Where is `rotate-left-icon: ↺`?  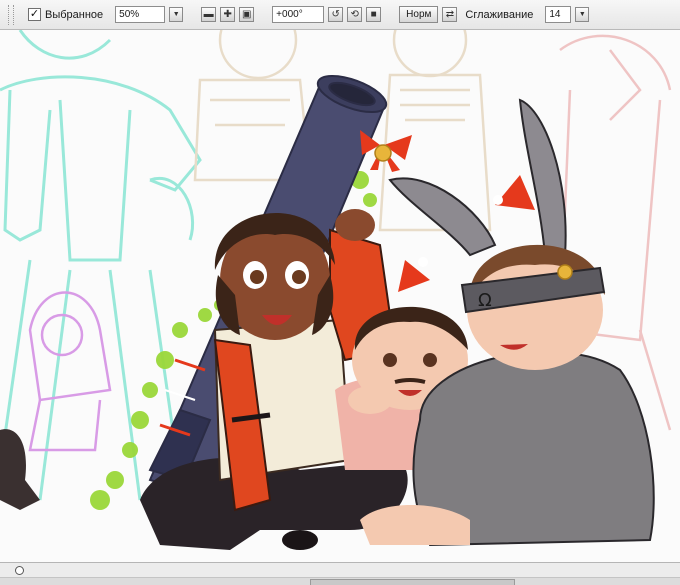 rotate-left-icon: ↺ is located at coordinates (335, 14).